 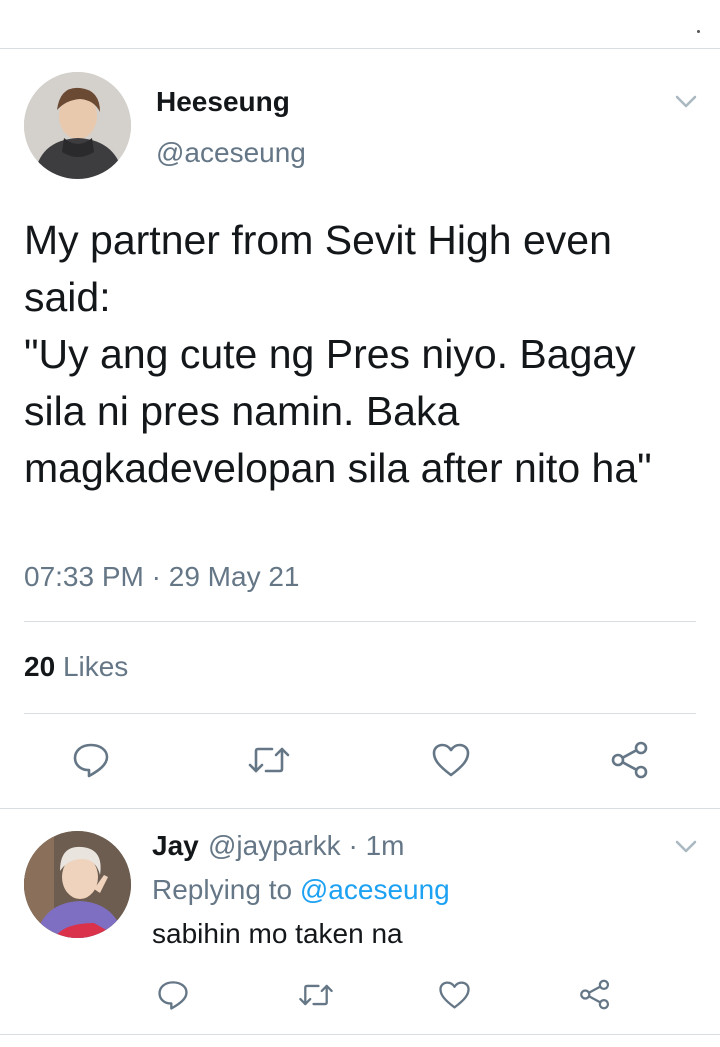 I want to click on reply-retweet-button, so click(x=316, y=995).